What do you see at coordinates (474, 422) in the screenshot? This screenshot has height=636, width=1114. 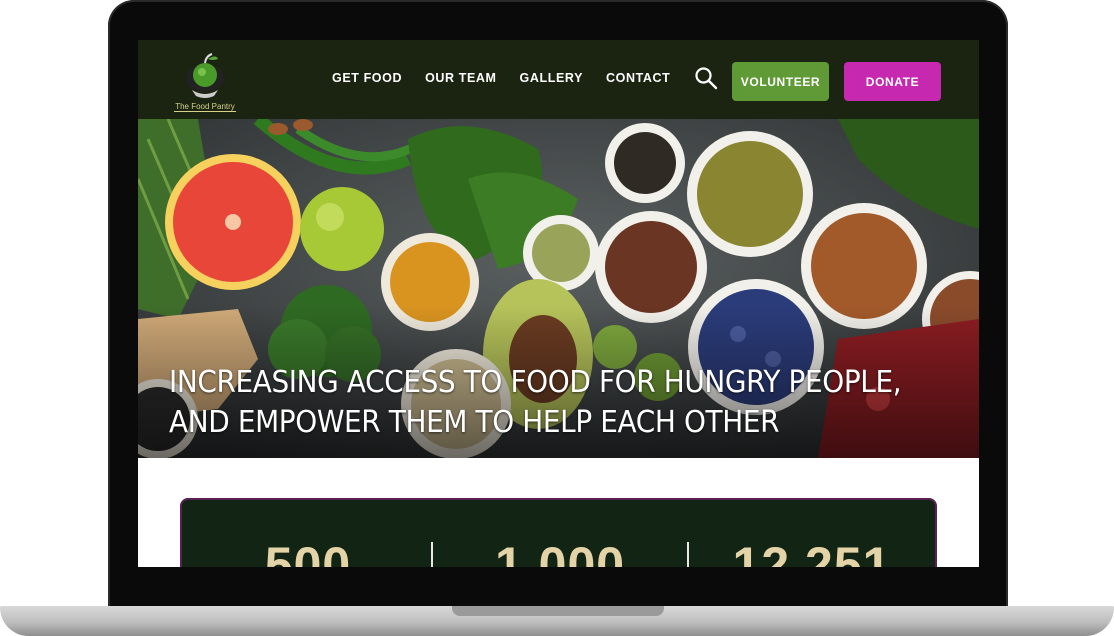 I see `hero-title-line-2: AND EMPOWER THEM TO HELP EACH OTHER` at bounding box center [474, 422].